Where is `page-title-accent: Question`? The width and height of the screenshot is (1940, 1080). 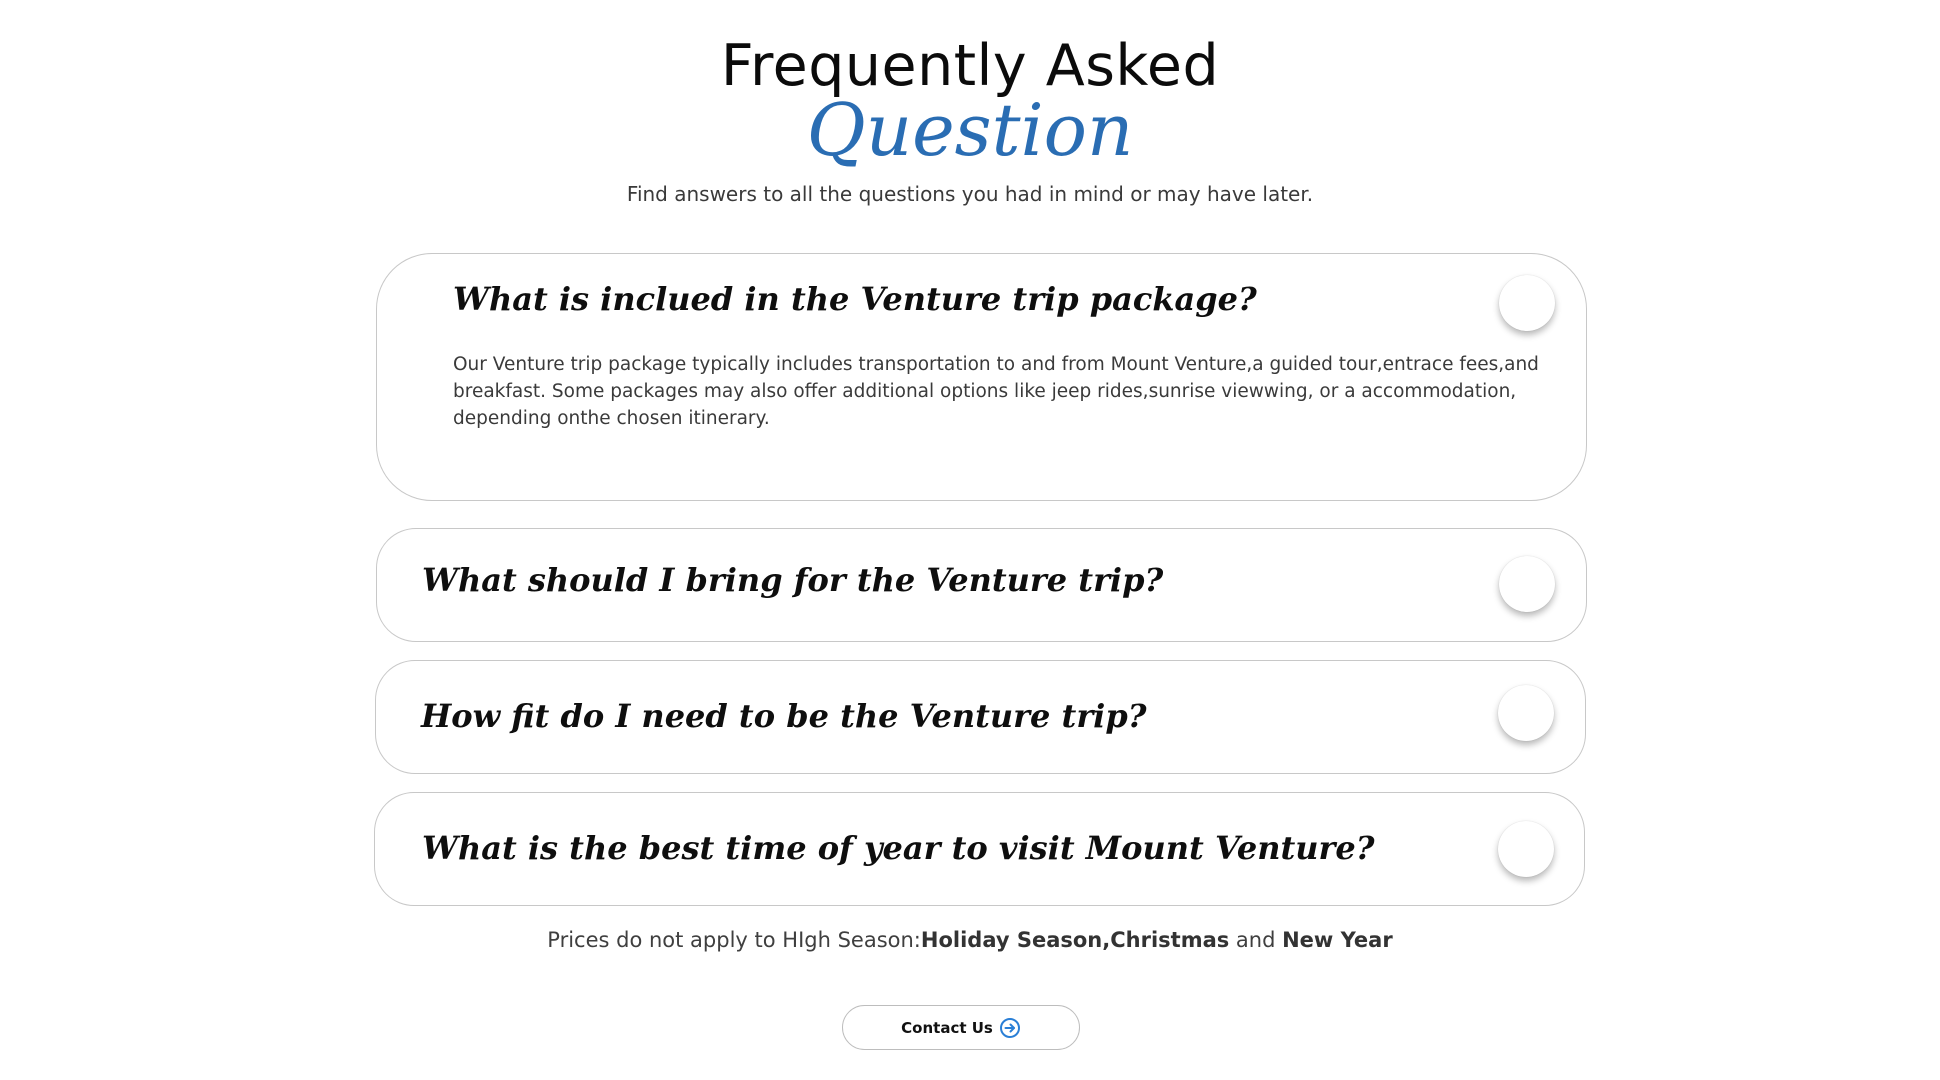
page-title-accent: Question is located at coordinates (970, 130).